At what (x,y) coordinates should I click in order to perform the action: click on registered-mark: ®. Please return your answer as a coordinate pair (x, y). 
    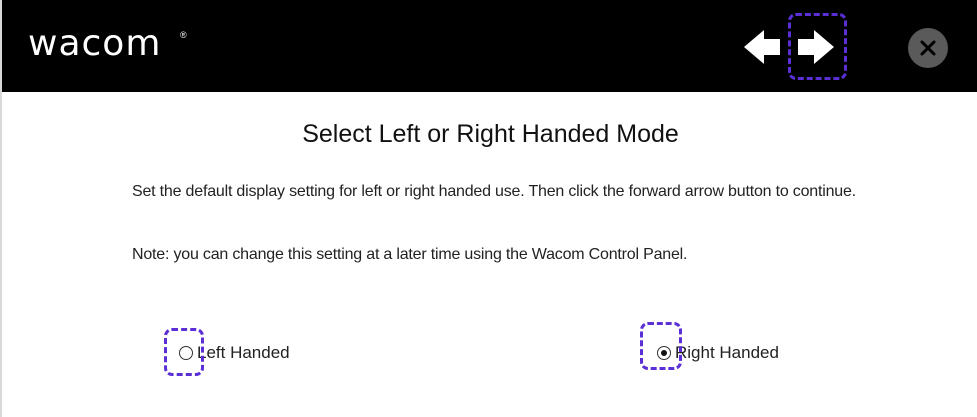
    Looking at the image, I should click on (183, 35).